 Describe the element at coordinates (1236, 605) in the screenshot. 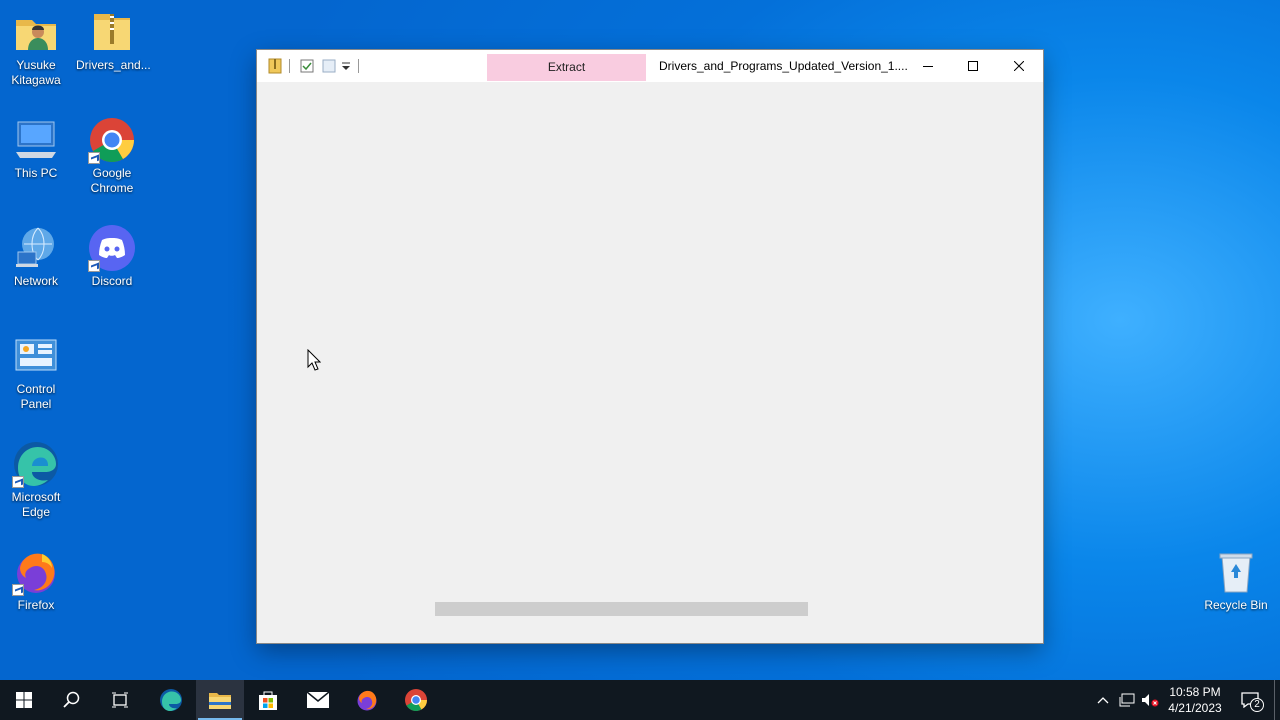

I see `desktop-icon-label: Recycle Bin` at that location.